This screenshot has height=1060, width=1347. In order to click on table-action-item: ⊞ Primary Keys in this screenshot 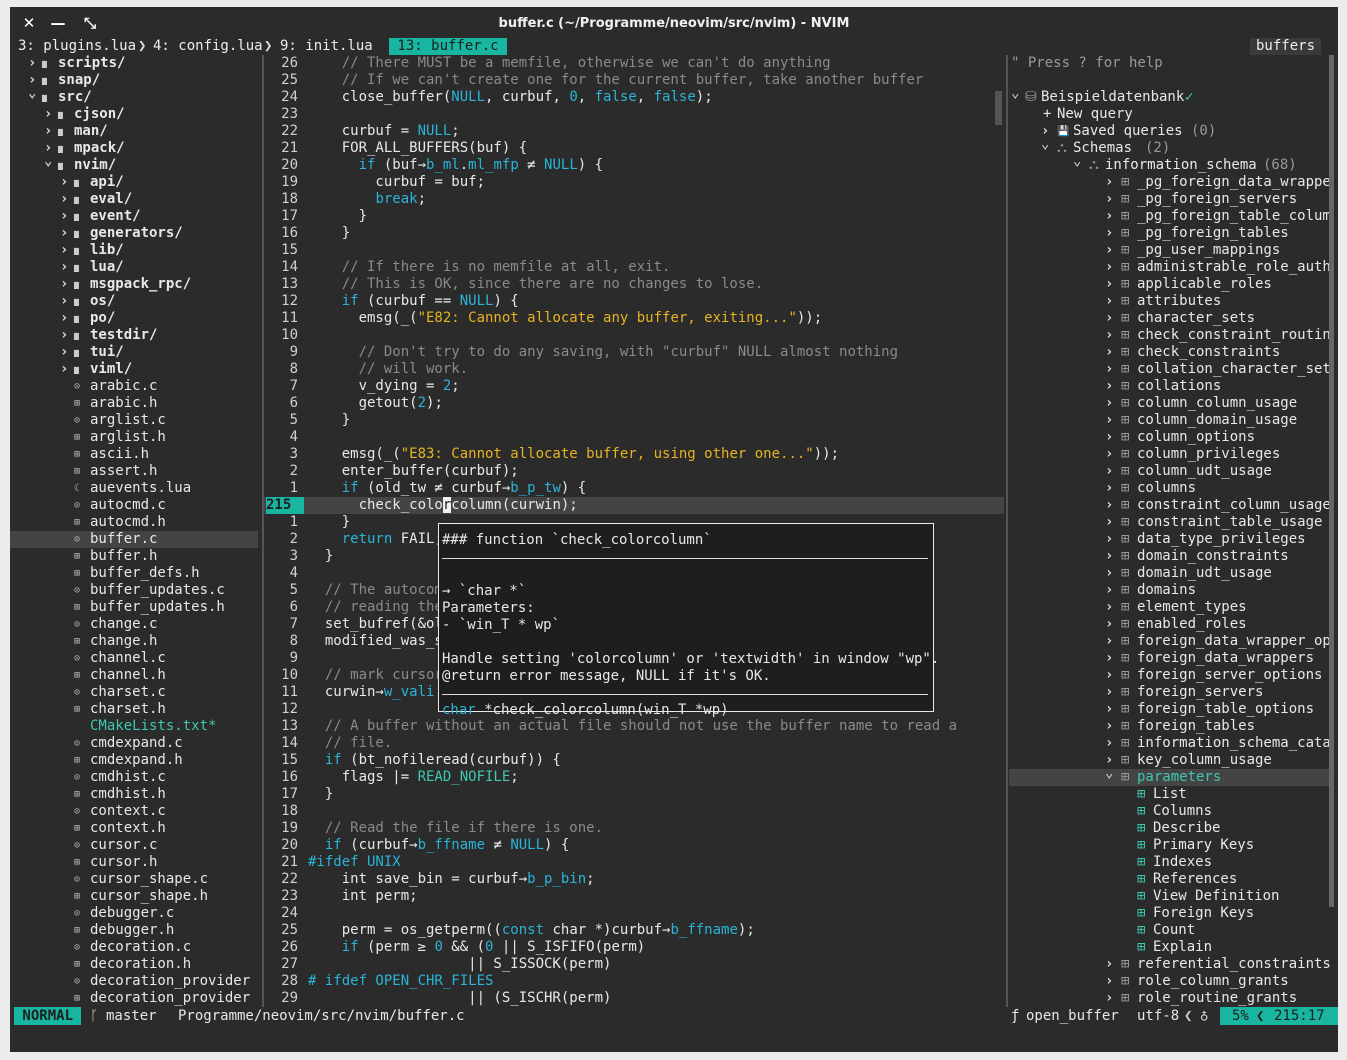, I will do `click(1169, 845)`.